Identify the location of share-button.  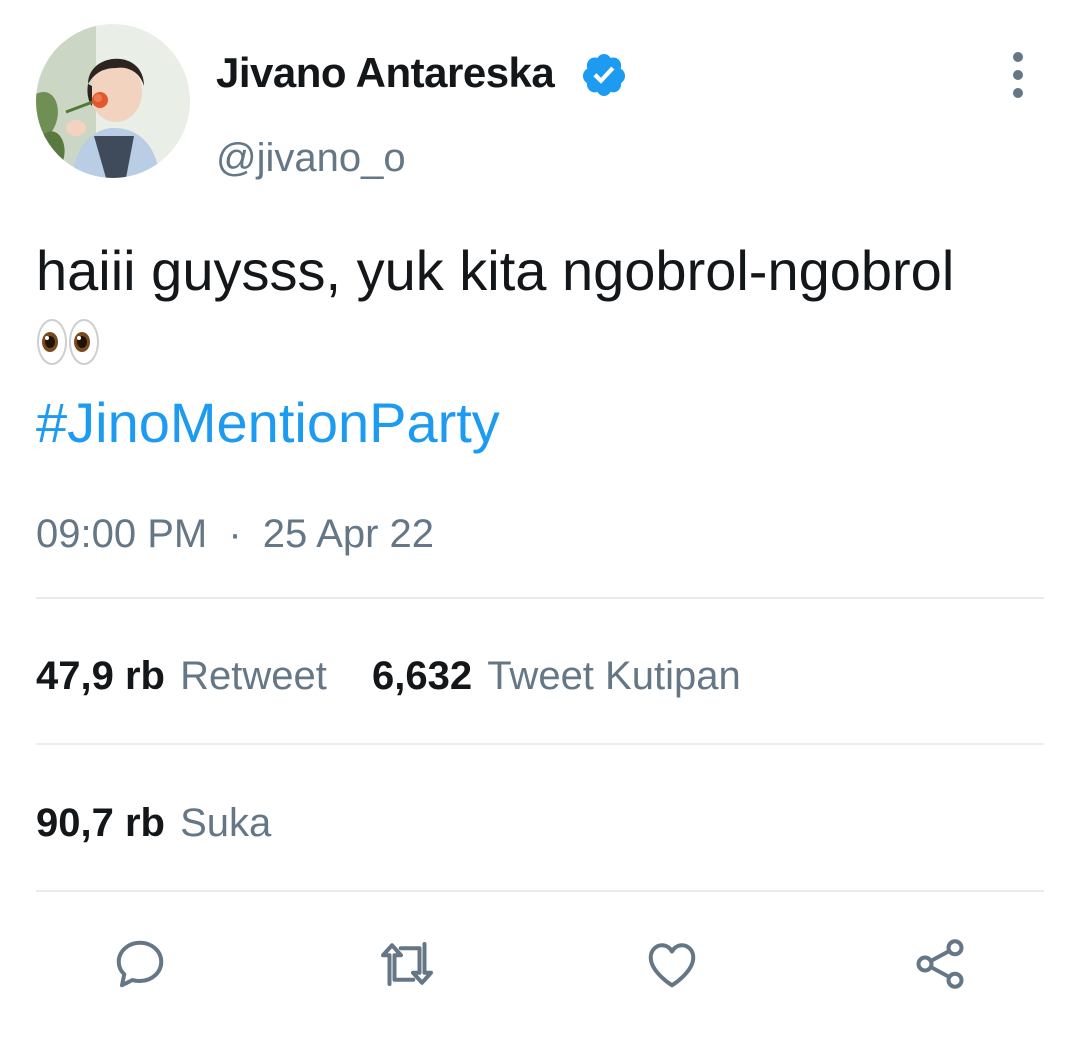
(940, 964).